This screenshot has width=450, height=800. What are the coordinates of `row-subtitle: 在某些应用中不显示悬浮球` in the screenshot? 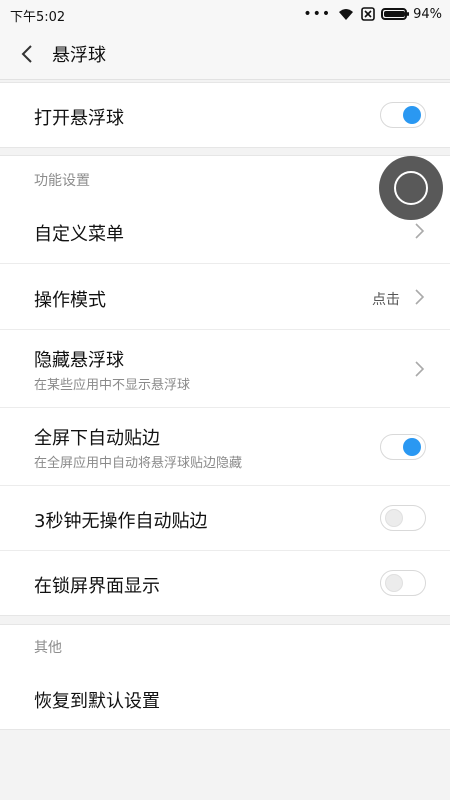 It's located at (112, 385).